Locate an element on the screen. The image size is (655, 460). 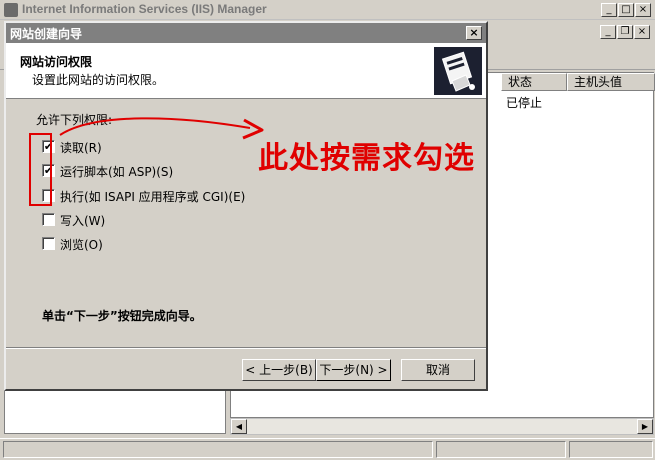
column-header-status: 状态 is located at coordinates (534, 82).